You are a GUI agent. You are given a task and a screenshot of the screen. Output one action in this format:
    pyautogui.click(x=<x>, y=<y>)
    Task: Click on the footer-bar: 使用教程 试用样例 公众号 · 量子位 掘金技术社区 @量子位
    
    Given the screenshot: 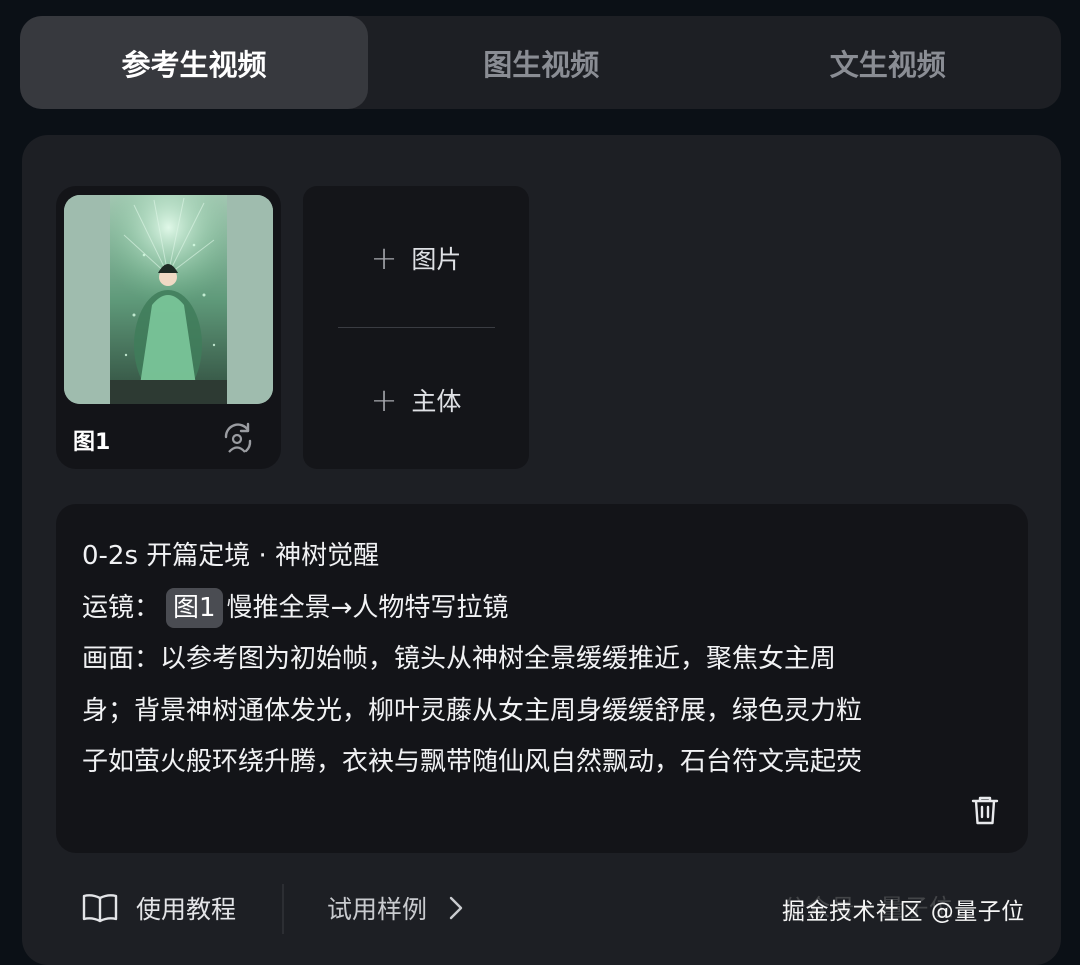 What is the action you would take?
    pyautogui.click(x=540, y=910)
    